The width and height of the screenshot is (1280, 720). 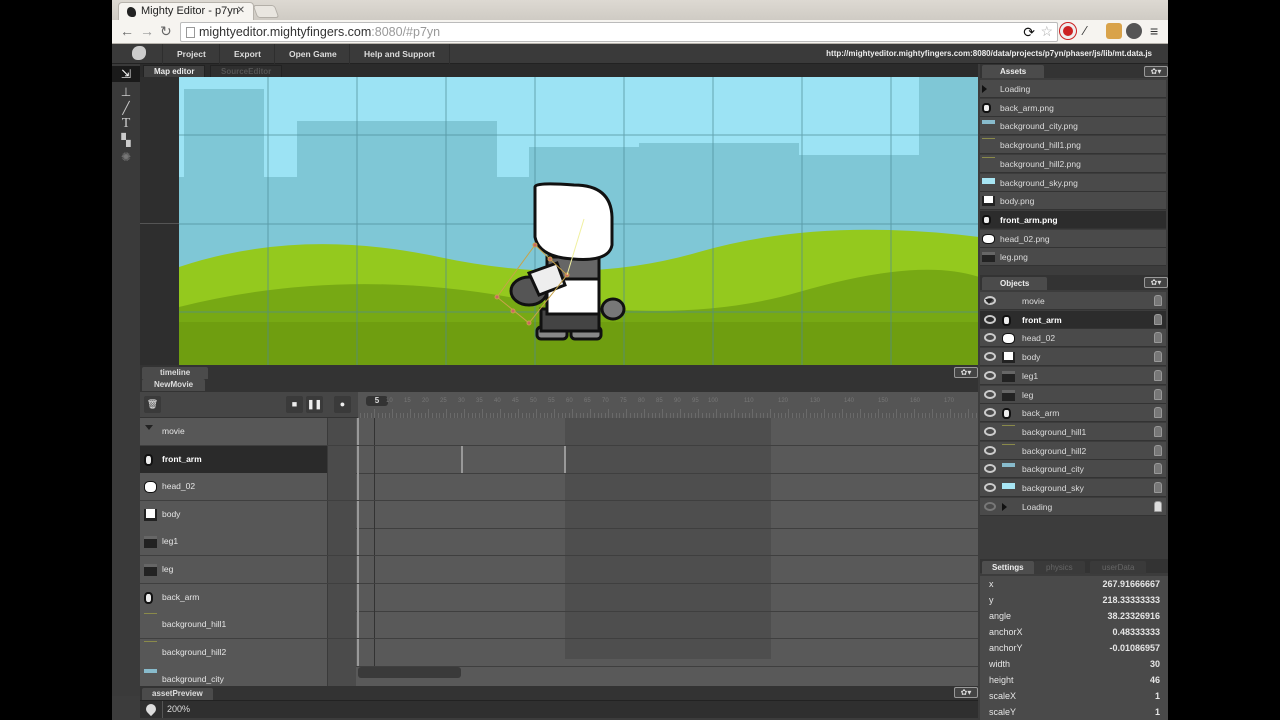 I want to click on asset-item: front_arm.png, so click(x=1073, y=219).